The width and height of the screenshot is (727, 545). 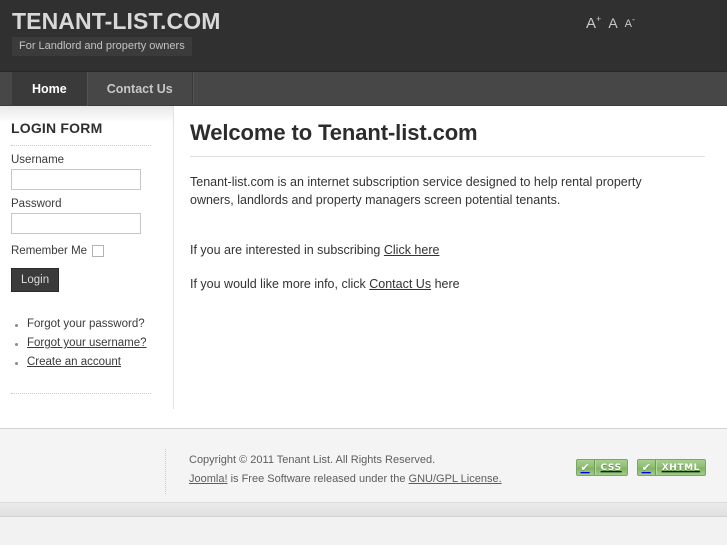 I want to click on forgot-password-link: Forgot your password?, so click(x=86, y=324).